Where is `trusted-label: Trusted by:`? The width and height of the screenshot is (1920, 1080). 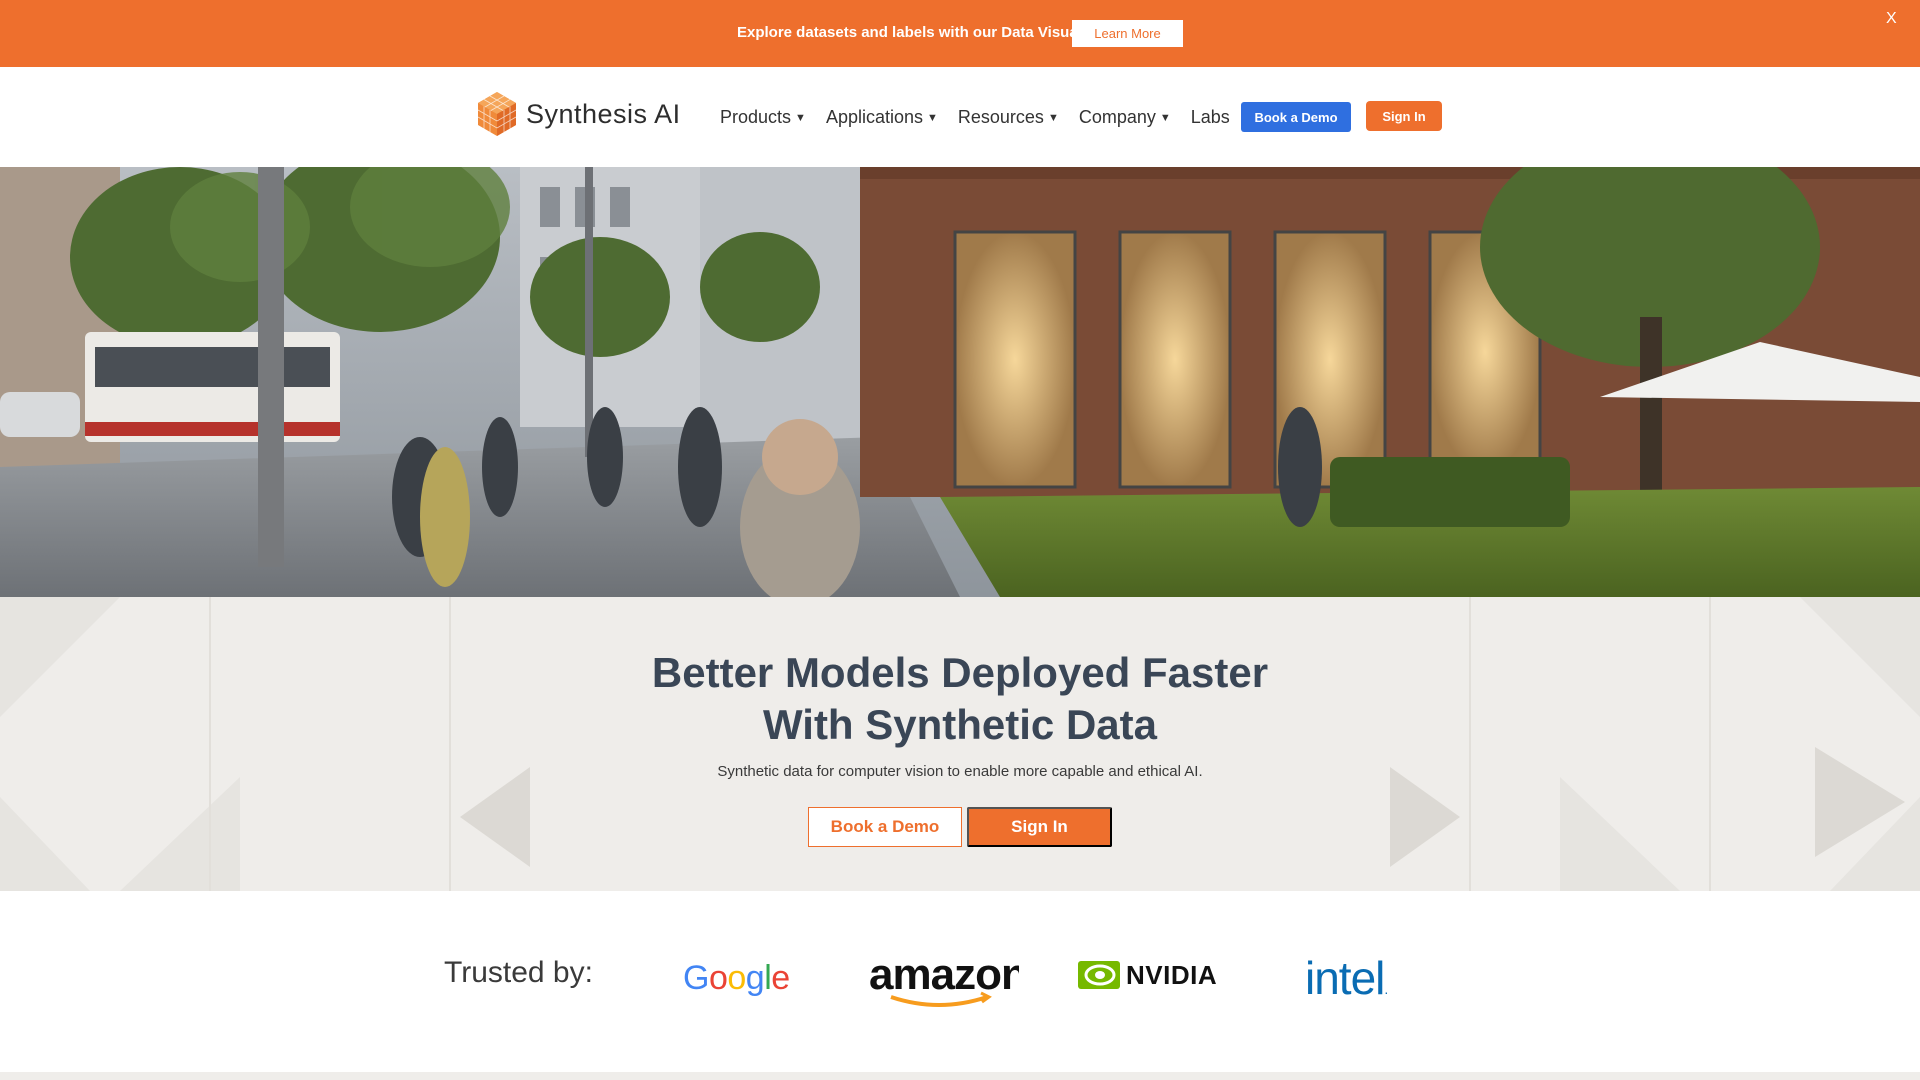 trusted-label: Trusted by: is located at coordinates (518, 972).